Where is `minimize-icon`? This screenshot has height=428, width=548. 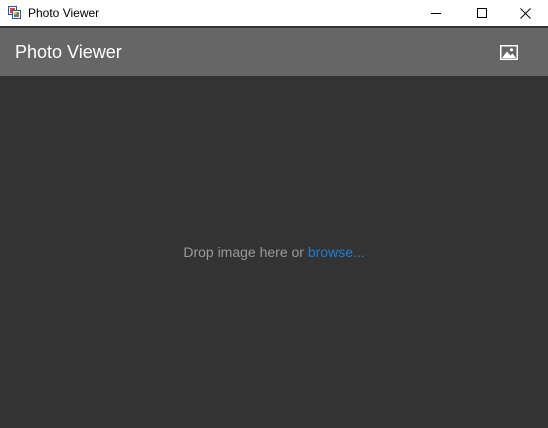 minimize-icon is located at coordinates (436, 13).